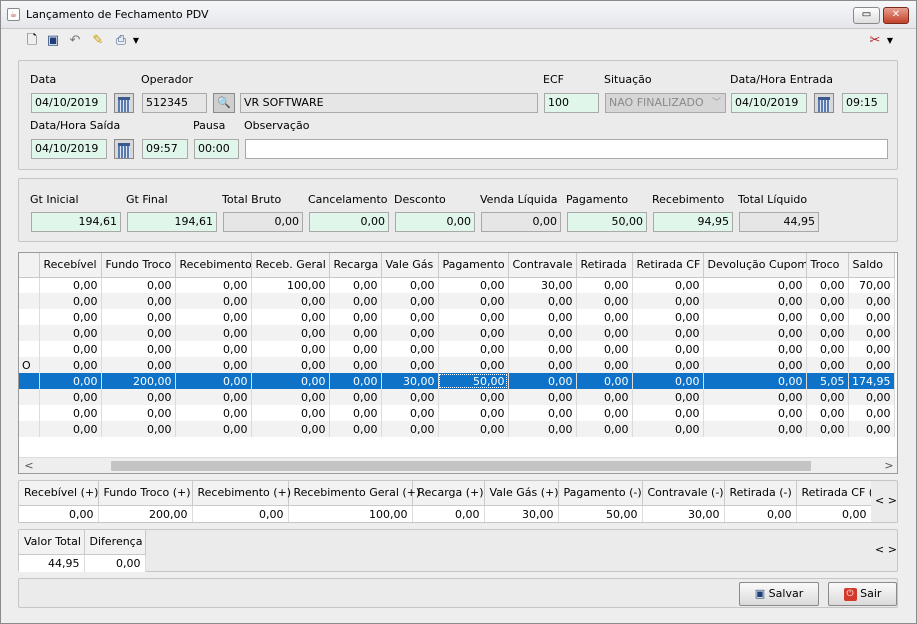 Image resolution: width=917 pixels, height=624 pixels. I want to click on ecf-field: 100, so click(571, 103).